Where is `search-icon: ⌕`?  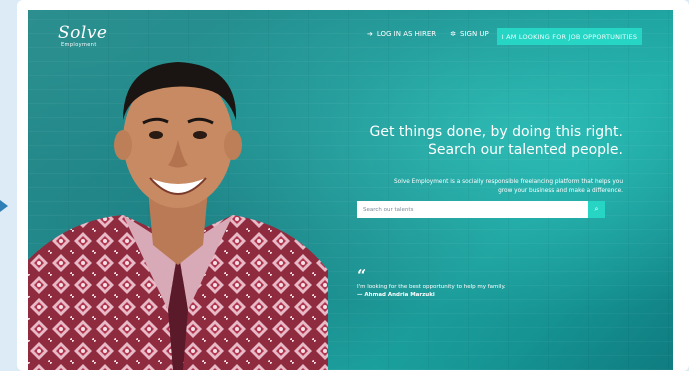 search-icon: ⌕ is located at coordinates (596, 209).